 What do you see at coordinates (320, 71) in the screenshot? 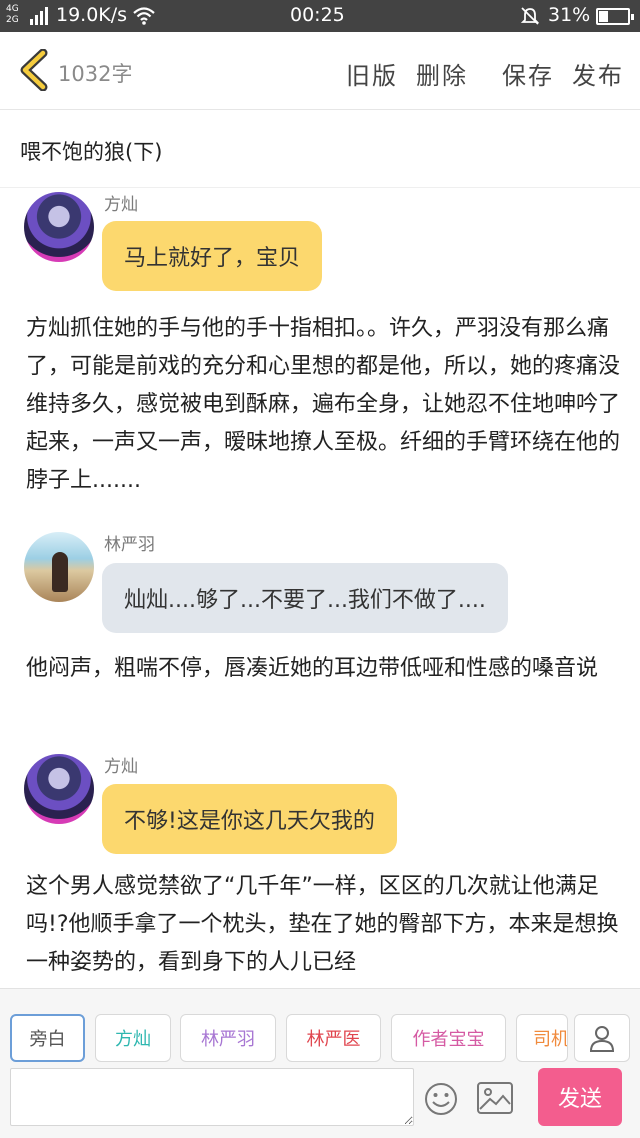
I see `editor-header: 1032字 旧版 删除 保存 发布` at bounding box center [320, 71].